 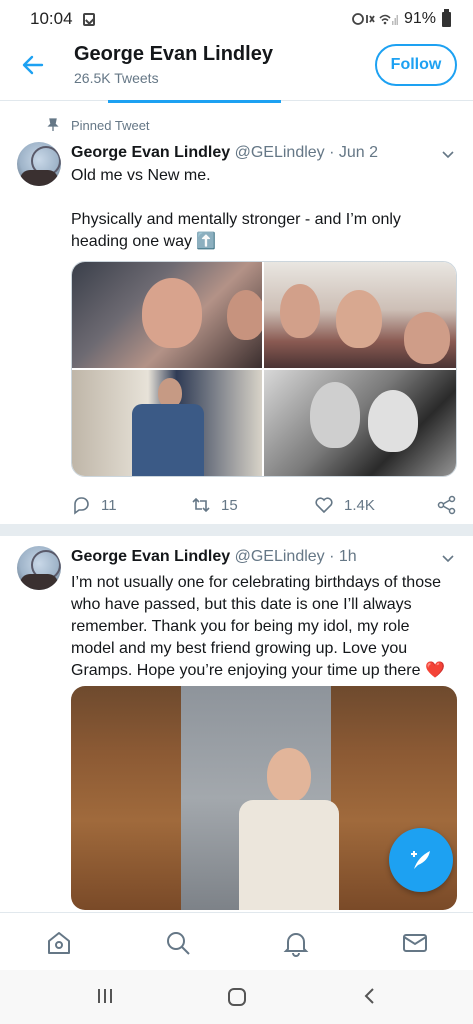 I want to click on tweet-header: George Evan Lindley @GELindley · 1h, so click(x=214, y=557).